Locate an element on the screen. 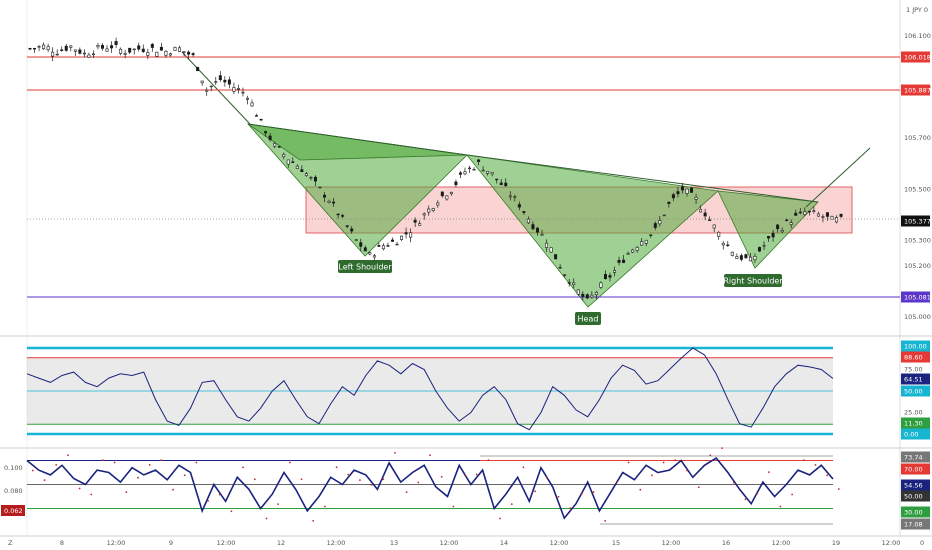 The width and height of the screenshot is (932, 550). osc1-y-tick: 25.00 is located at coordinates (913, 413).